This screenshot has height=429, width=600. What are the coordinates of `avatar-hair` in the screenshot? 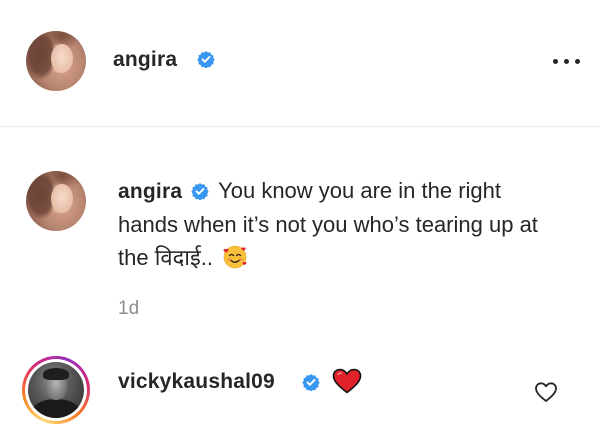 It's located at (56, 373).